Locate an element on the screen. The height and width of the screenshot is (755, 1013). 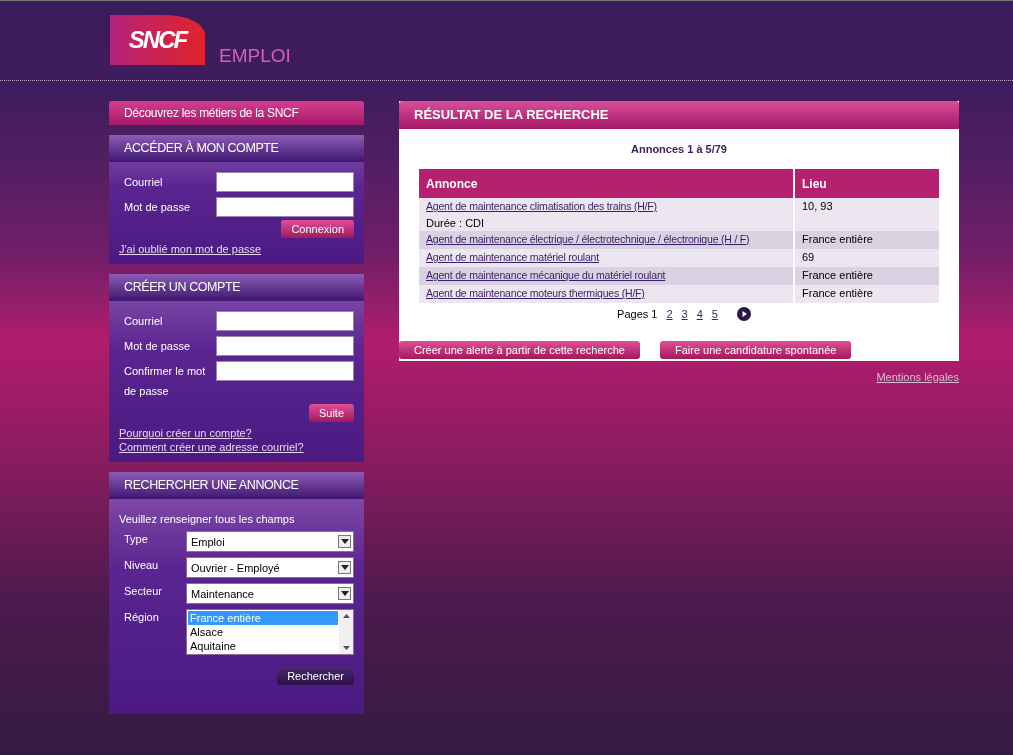
panel-title: CRÉER UN COMPTE is located at coordinates (236, 287).